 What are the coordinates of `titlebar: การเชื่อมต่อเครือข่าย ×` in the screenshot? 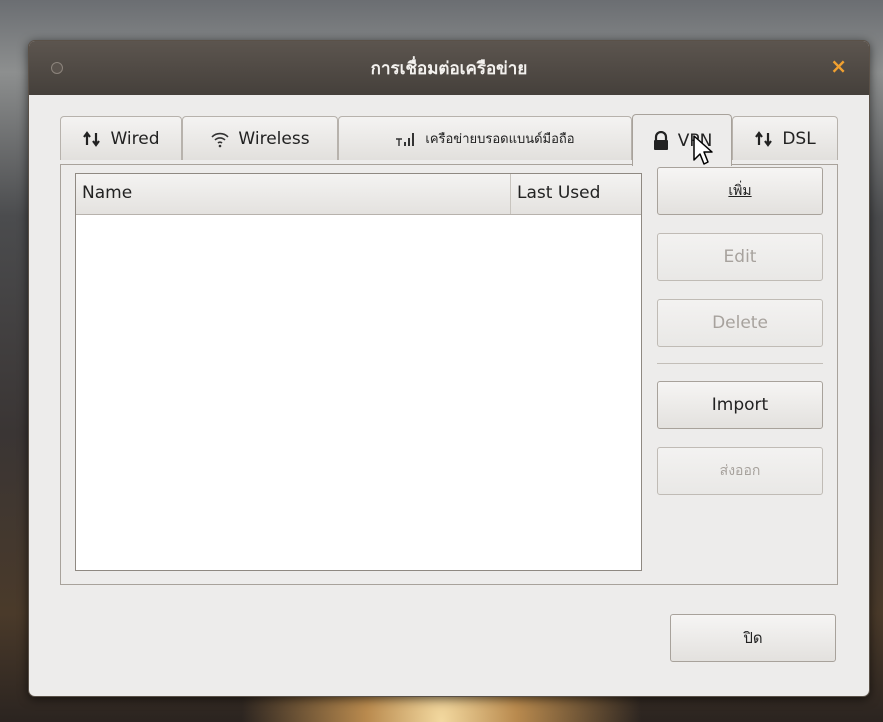 It's located at (449, 68).